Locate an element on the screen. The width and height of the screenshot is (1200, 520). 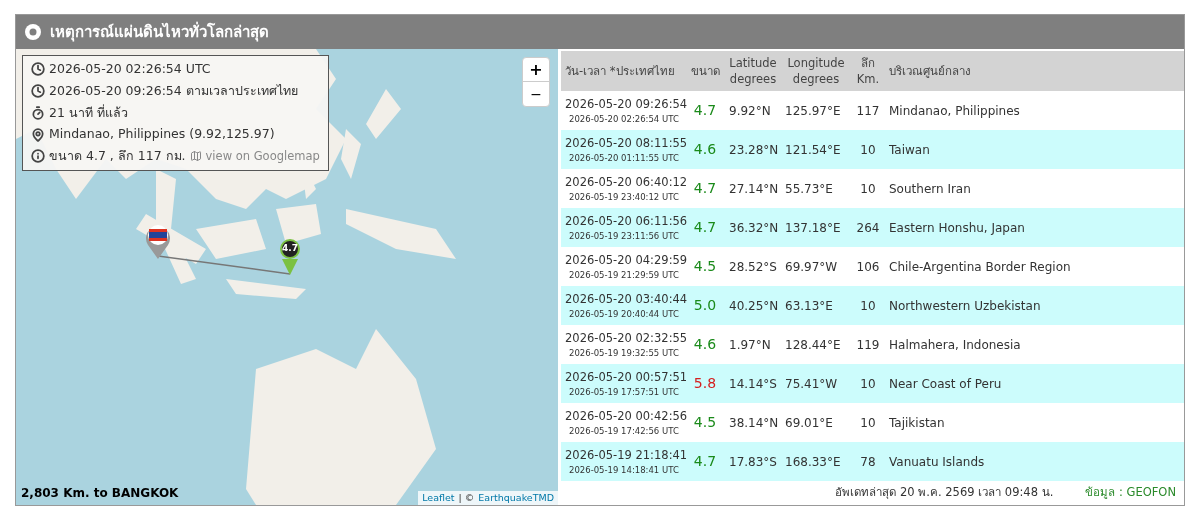
distance-label: 2,803 Km. to BANGKOK is located at coordinates (100, 493).